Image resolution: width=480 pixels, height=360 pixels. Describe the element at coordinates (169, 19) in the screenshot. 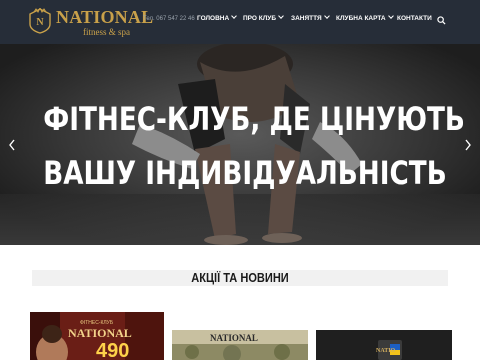

I see `phone-number: Тел. 067 547 22 46` at that location.